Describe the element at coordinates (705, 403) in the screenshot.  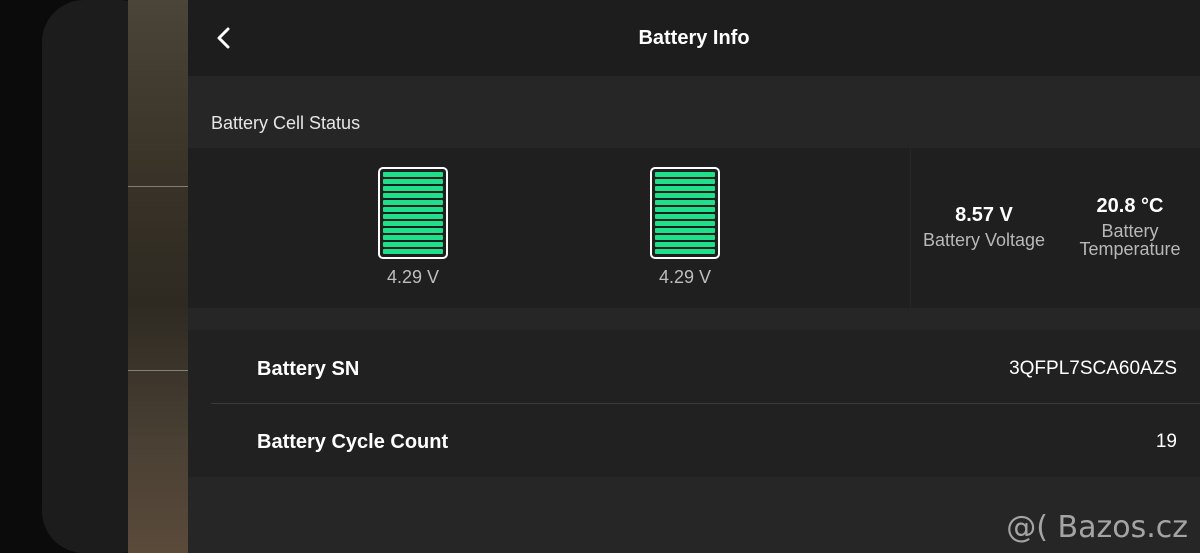
I see `row-divider` at that location.